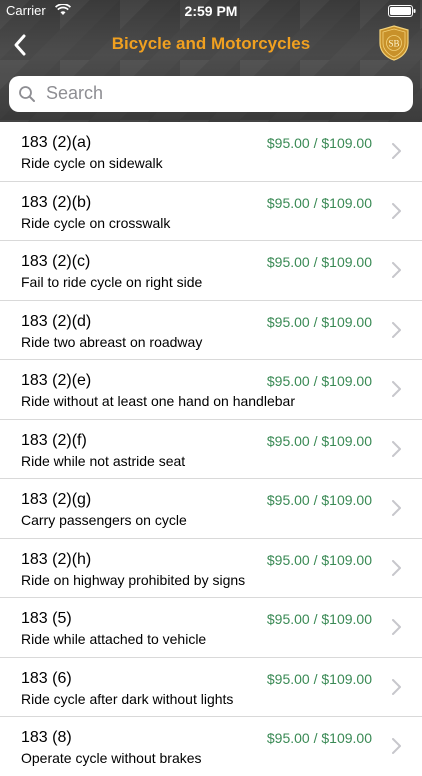  What do you see at coordinates (46, 678) in the screenshot?
I see `violation-code: 183 (6)` at bounding box center [46, 678].